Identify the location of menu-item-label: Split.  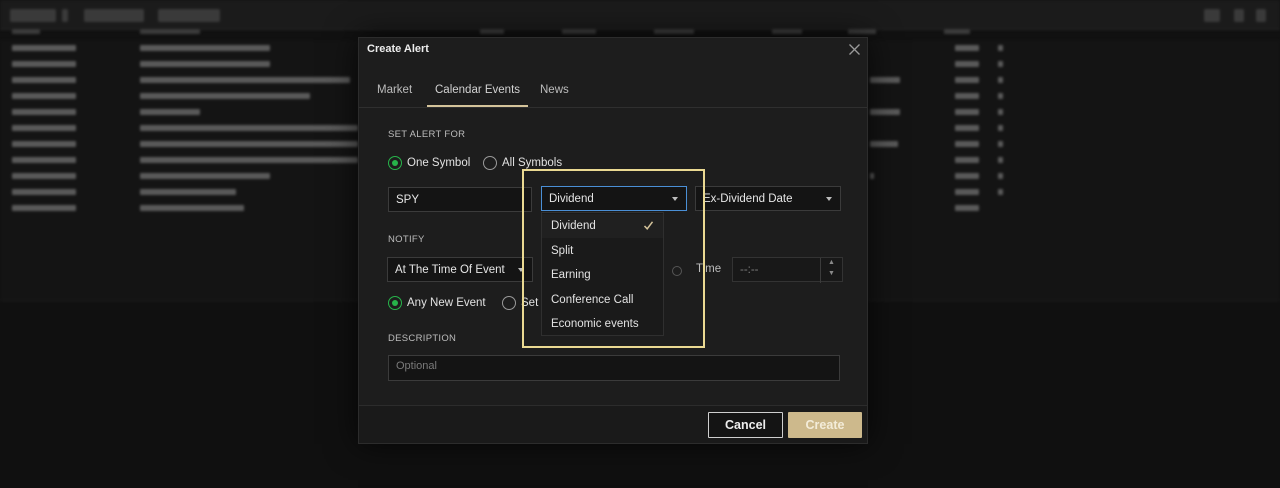
(562, 251).